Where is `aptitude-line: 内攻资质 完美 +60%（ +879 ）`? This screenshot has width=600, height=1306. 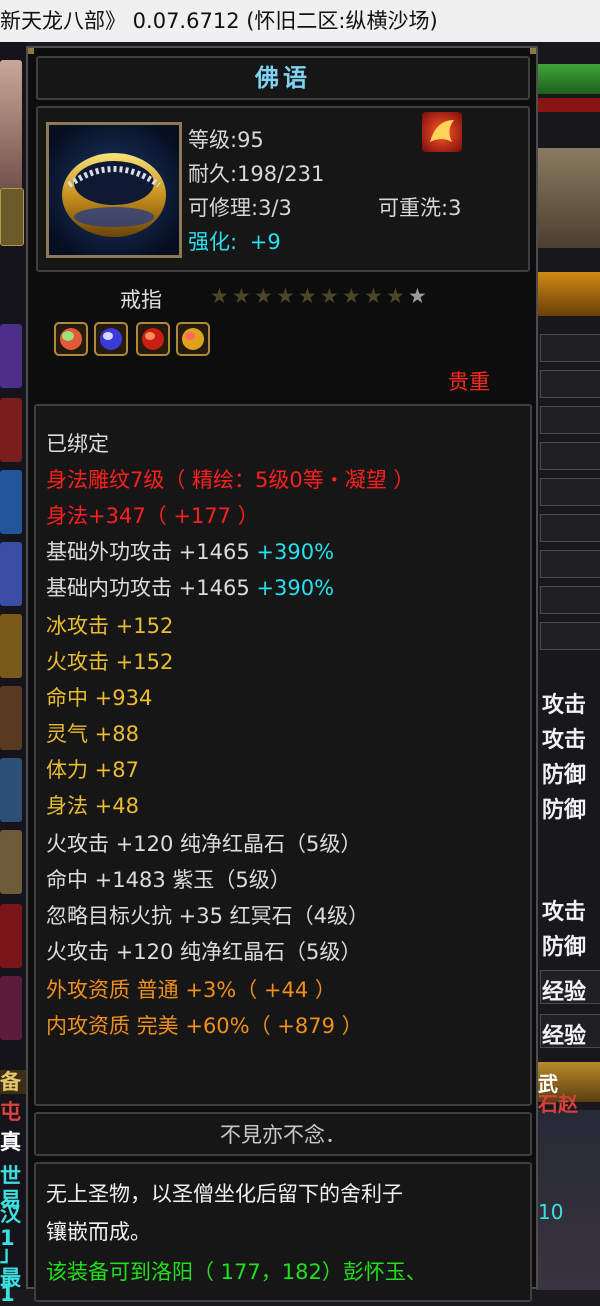
aptitude-line: 内攻资质 完美 +60%（ +879 ） is located at coordinates (204, 1026).